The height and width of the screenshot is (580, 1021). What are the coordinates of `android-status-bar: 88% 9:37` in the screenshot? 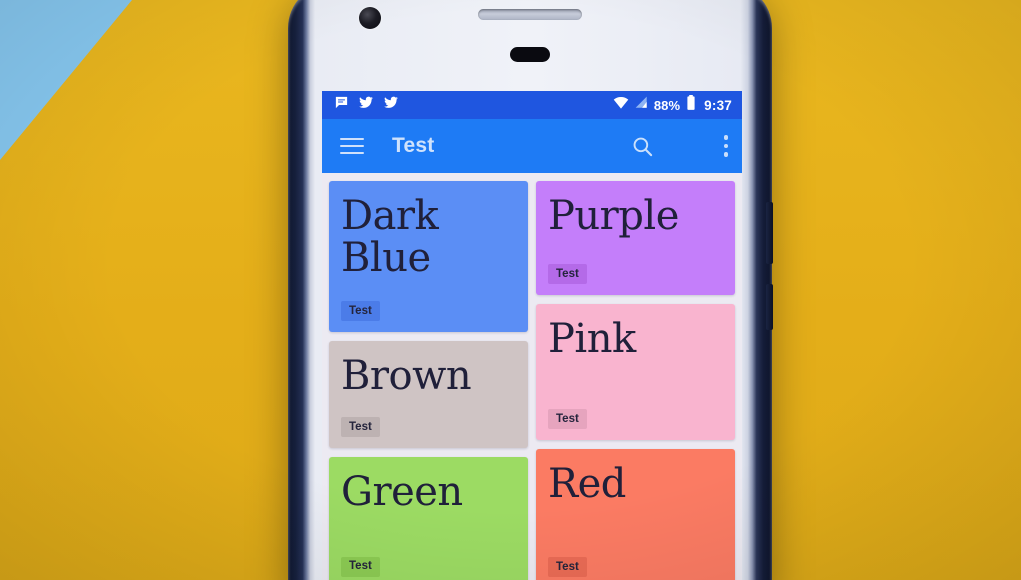 It's located at (532, 105).